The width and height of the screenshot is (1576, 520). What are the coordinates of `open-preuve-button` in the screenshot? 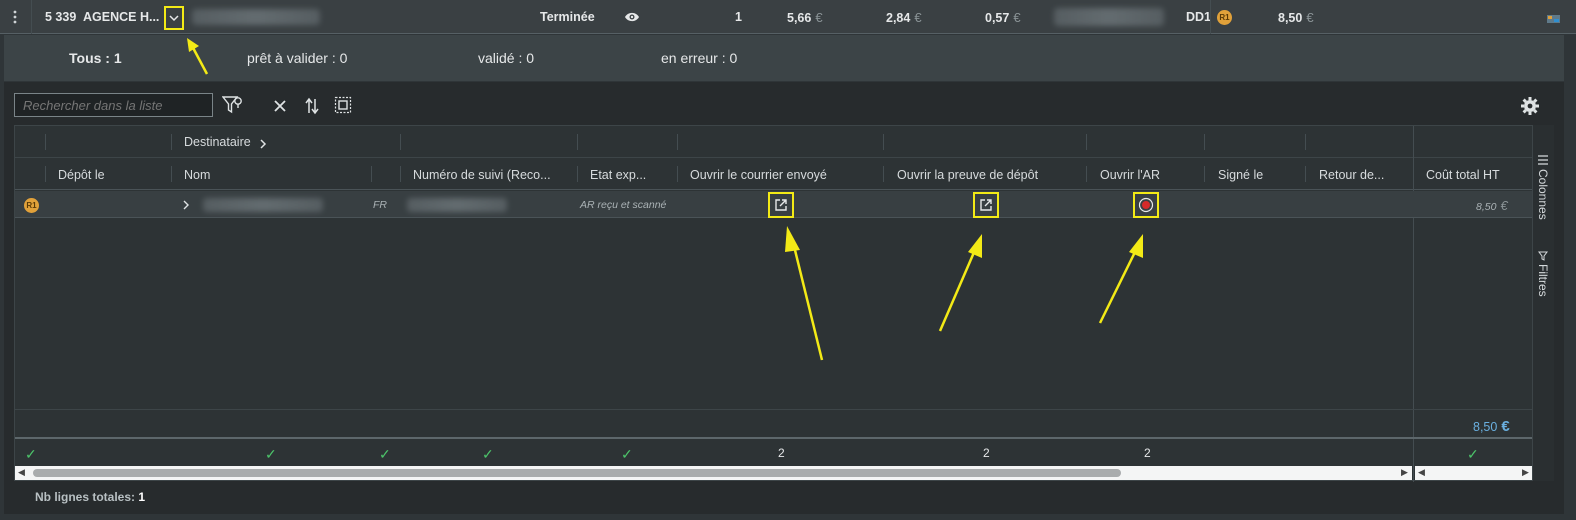 It's located at (986, 205).